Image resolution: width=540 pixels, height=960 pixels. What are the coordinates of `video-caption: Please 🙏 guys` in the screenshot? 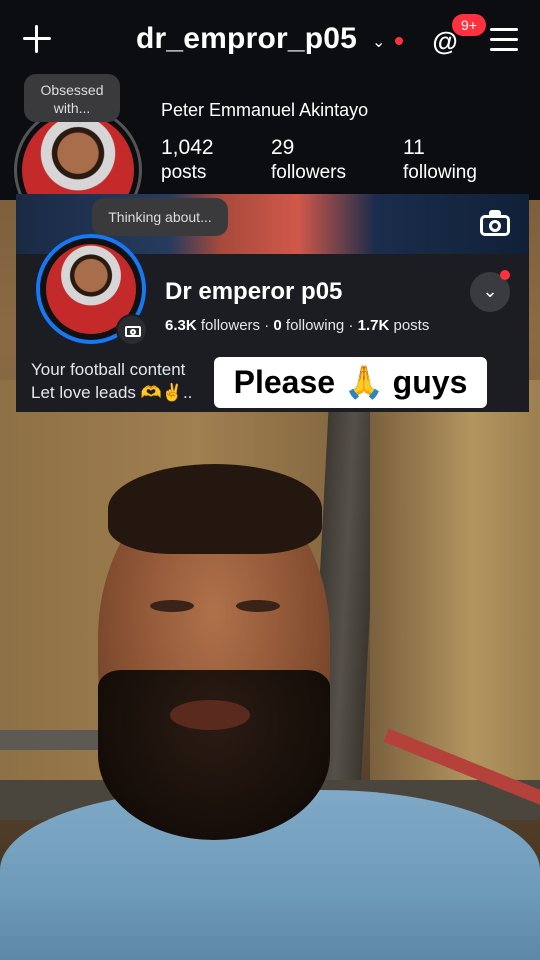 It's located at (350, 382).